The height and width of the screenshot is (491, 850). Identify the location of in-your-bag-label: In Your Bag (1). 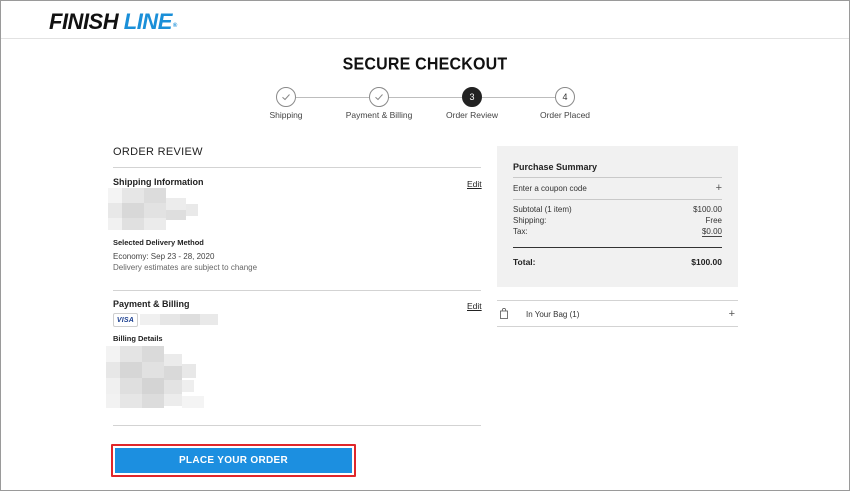
(553, 314).